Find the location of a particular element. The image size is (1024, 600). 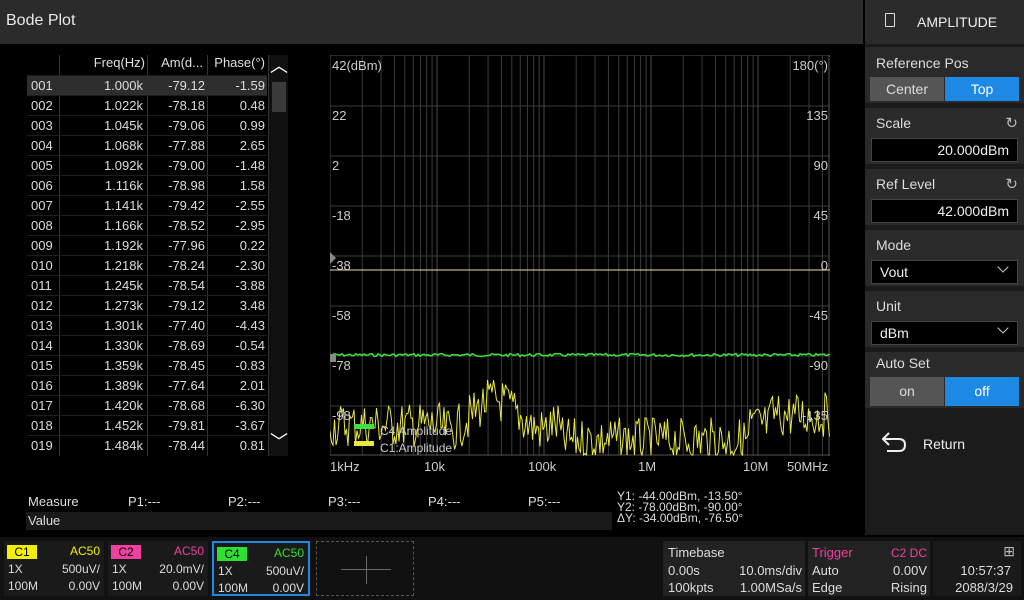

row-freq: 1.273k is located at coordinates (123, 305).